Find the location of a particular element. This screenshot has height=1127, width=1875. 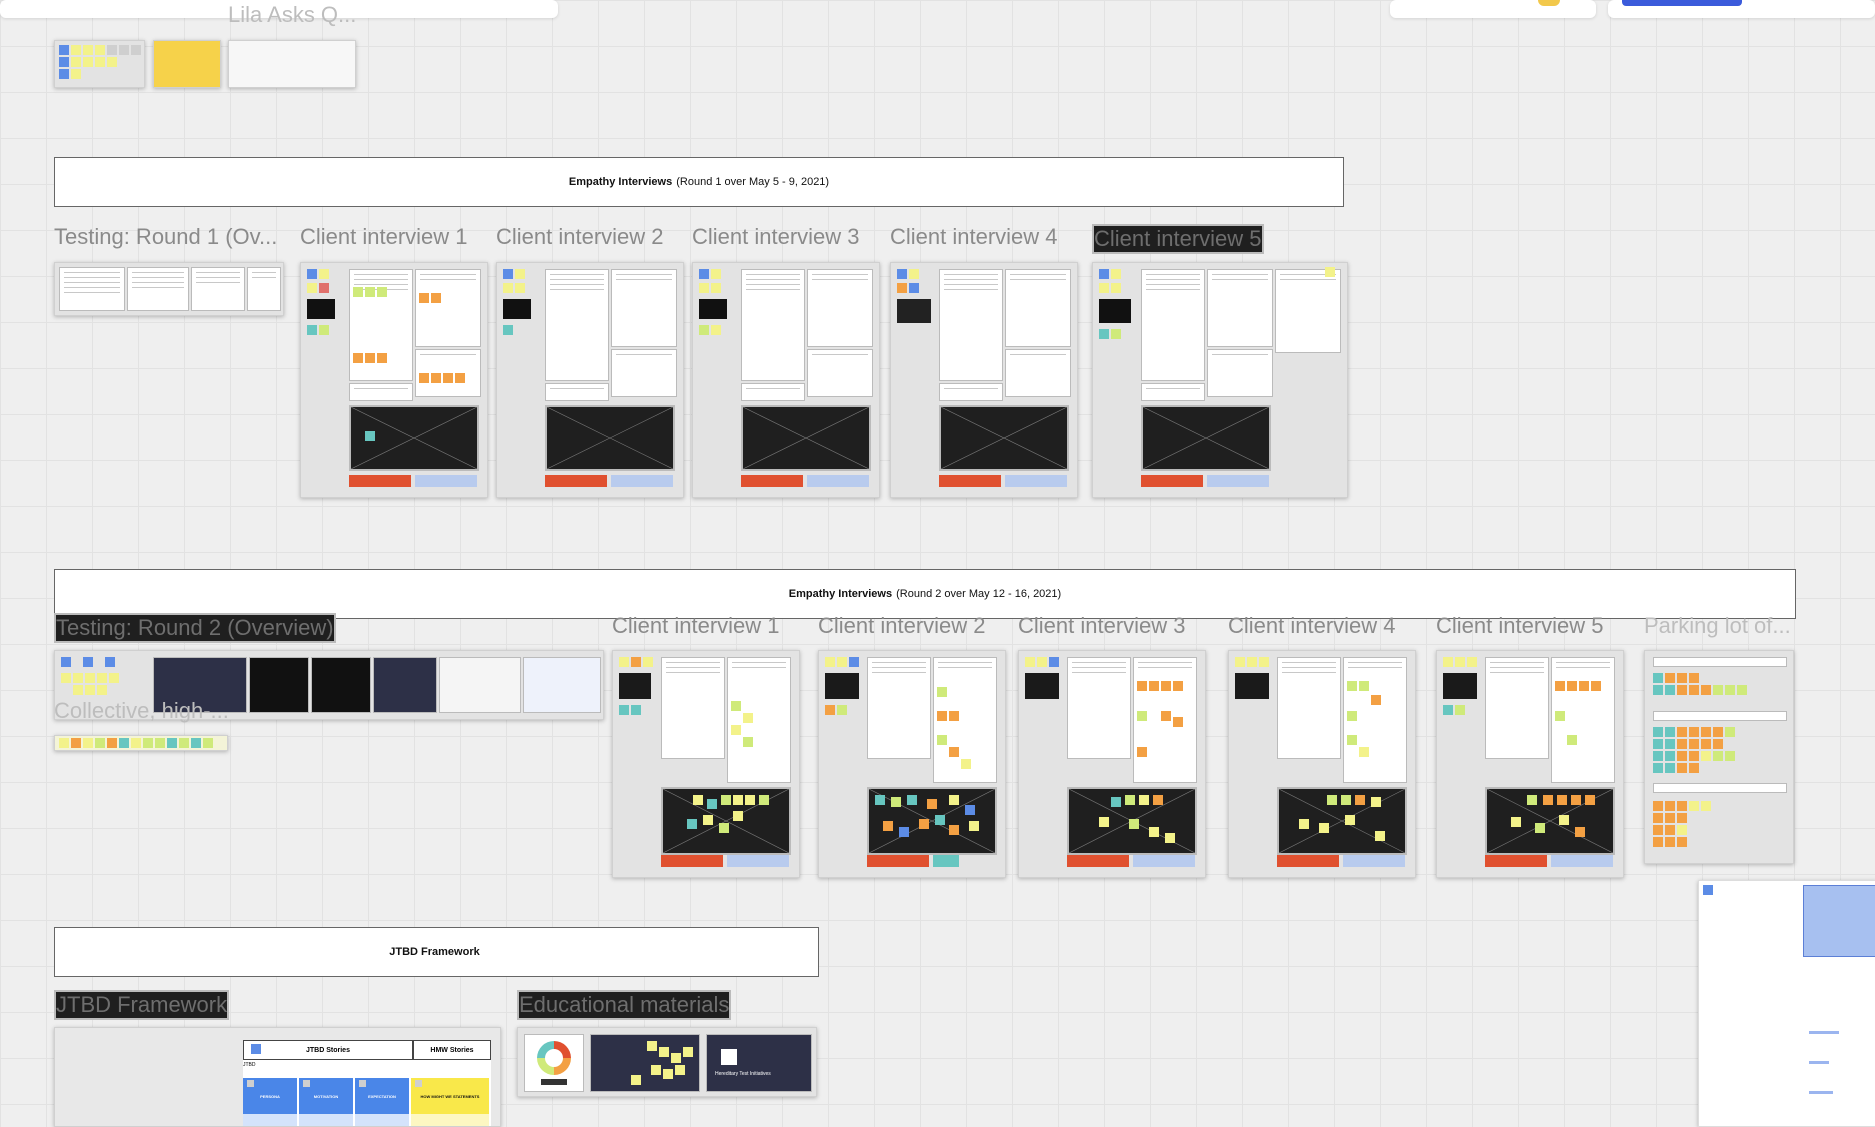

edu-thumb-hereditary-title: Hereditary Test Initiatives is located at coordinates (743, 1074).